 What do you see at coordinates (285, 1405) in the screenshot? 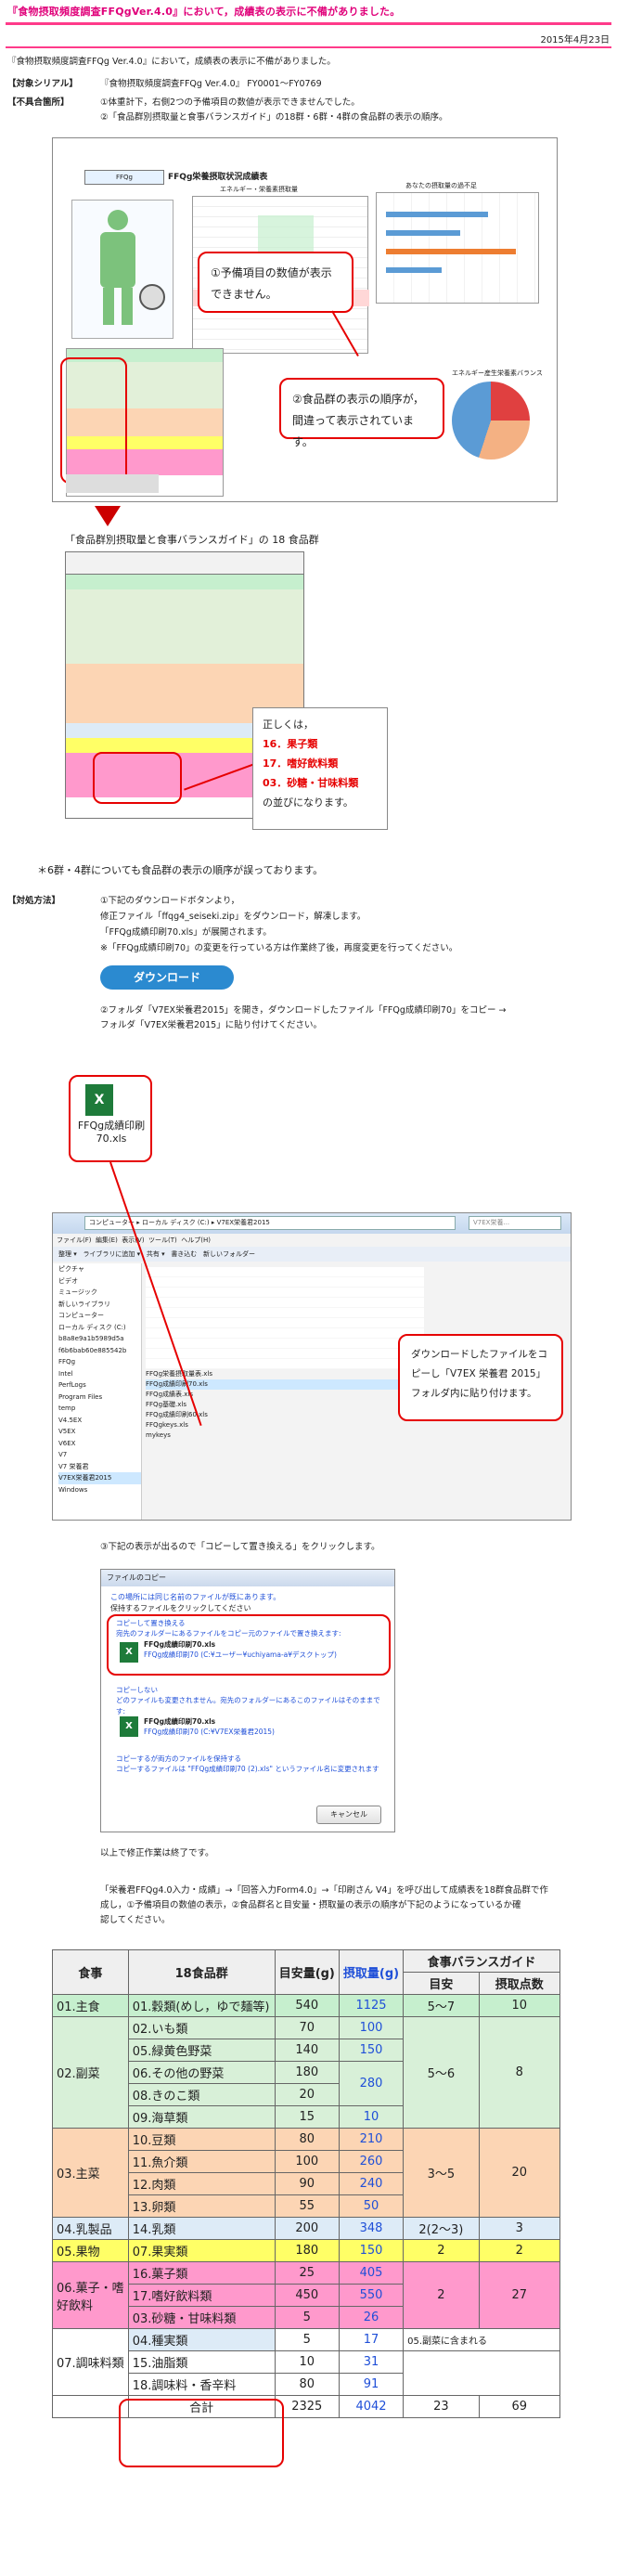
I see `file-item: FFQg基礎.xls` at bounding box center [285, 1405].